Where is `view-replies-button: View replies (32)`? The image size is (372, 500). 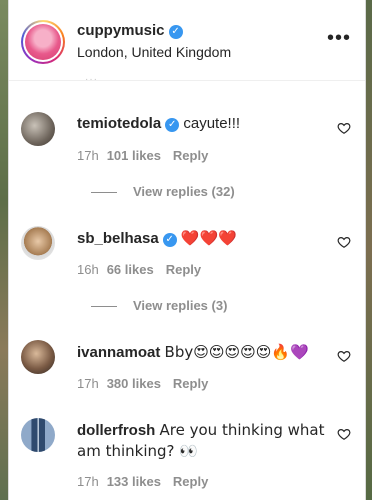 view-replies-button: View replies (32) is located at coordinates (163, 191).